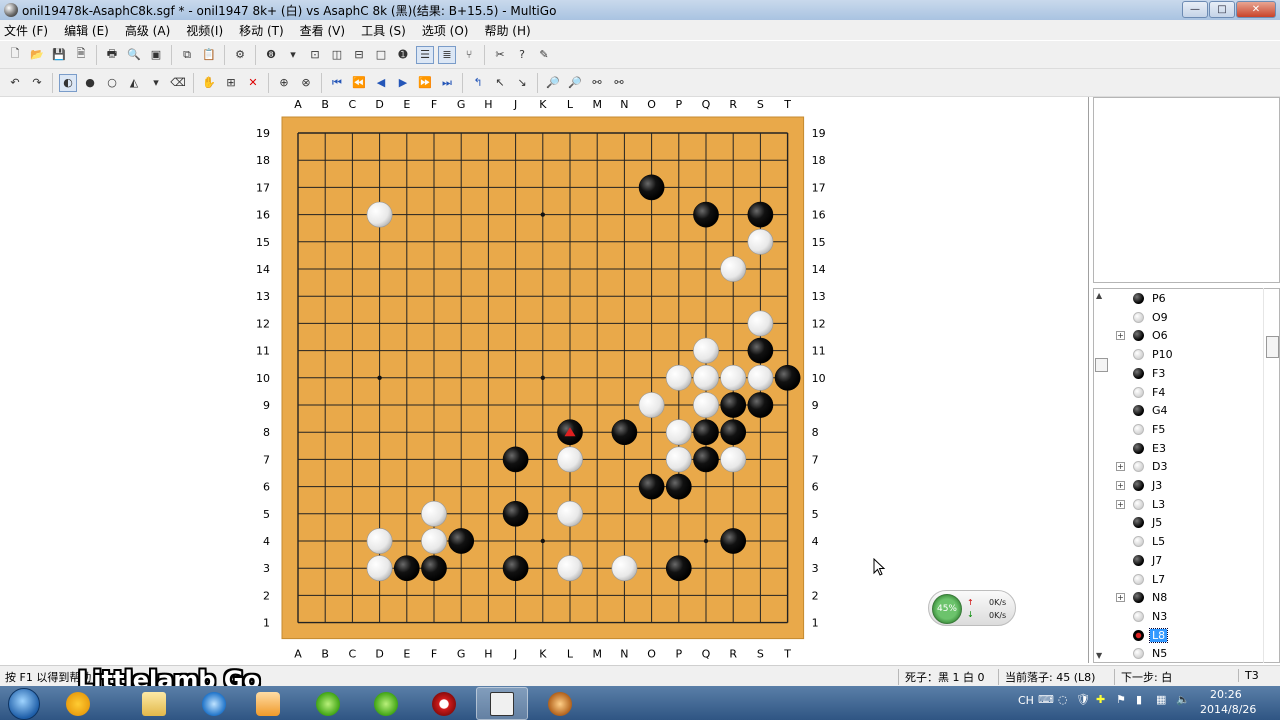 Image resolution: width=1280 pixels, height=720 pixels. I want to click on language-indicator: CH, so click(1026, 700).